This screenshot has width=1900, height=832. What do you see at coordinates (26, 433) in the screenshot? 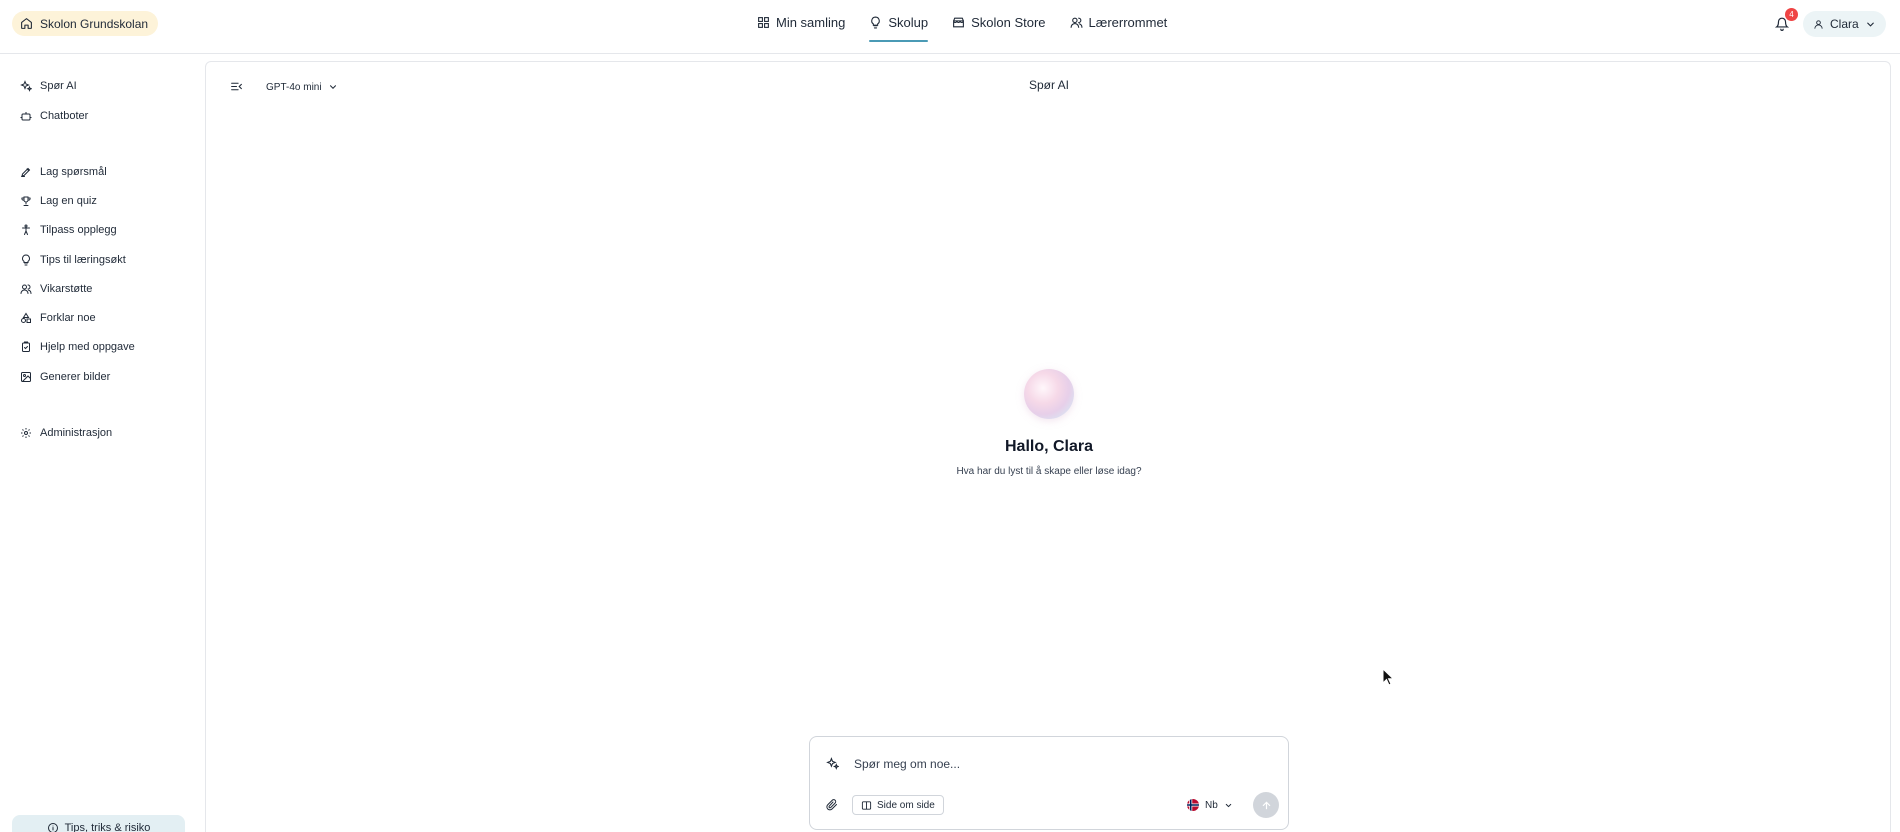
I see `gear-icon` at bounding box center [26, 433].